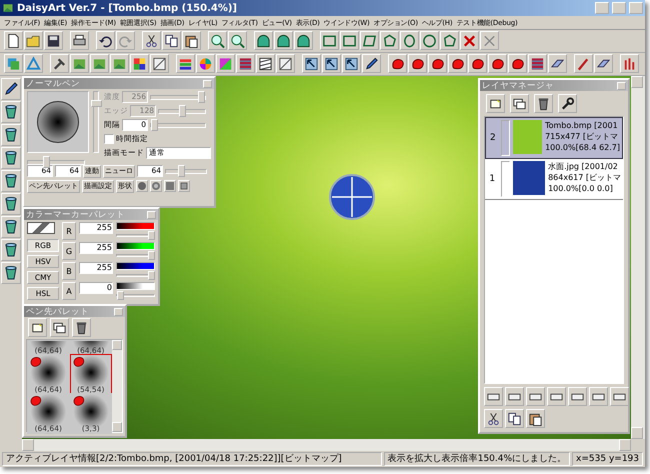  Describe the element at coordinates (69, 251) in the screenshot. I see `channel-label: G` at that location.